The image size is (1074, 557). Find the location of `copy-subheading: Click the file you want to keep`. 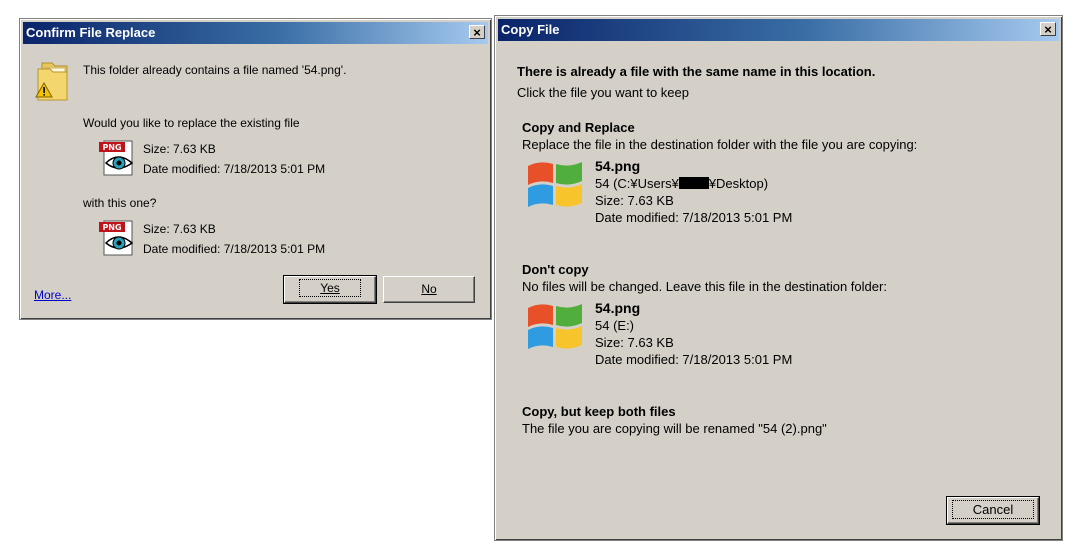

copy-subheading: Click the file you want to keep is located at coordinates (603, 92).